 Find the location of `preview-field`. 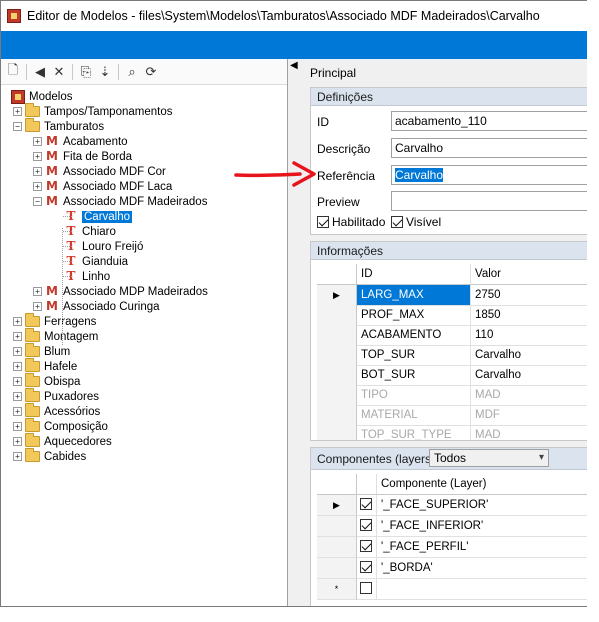

preview-field is located at coordinates (489, 201).